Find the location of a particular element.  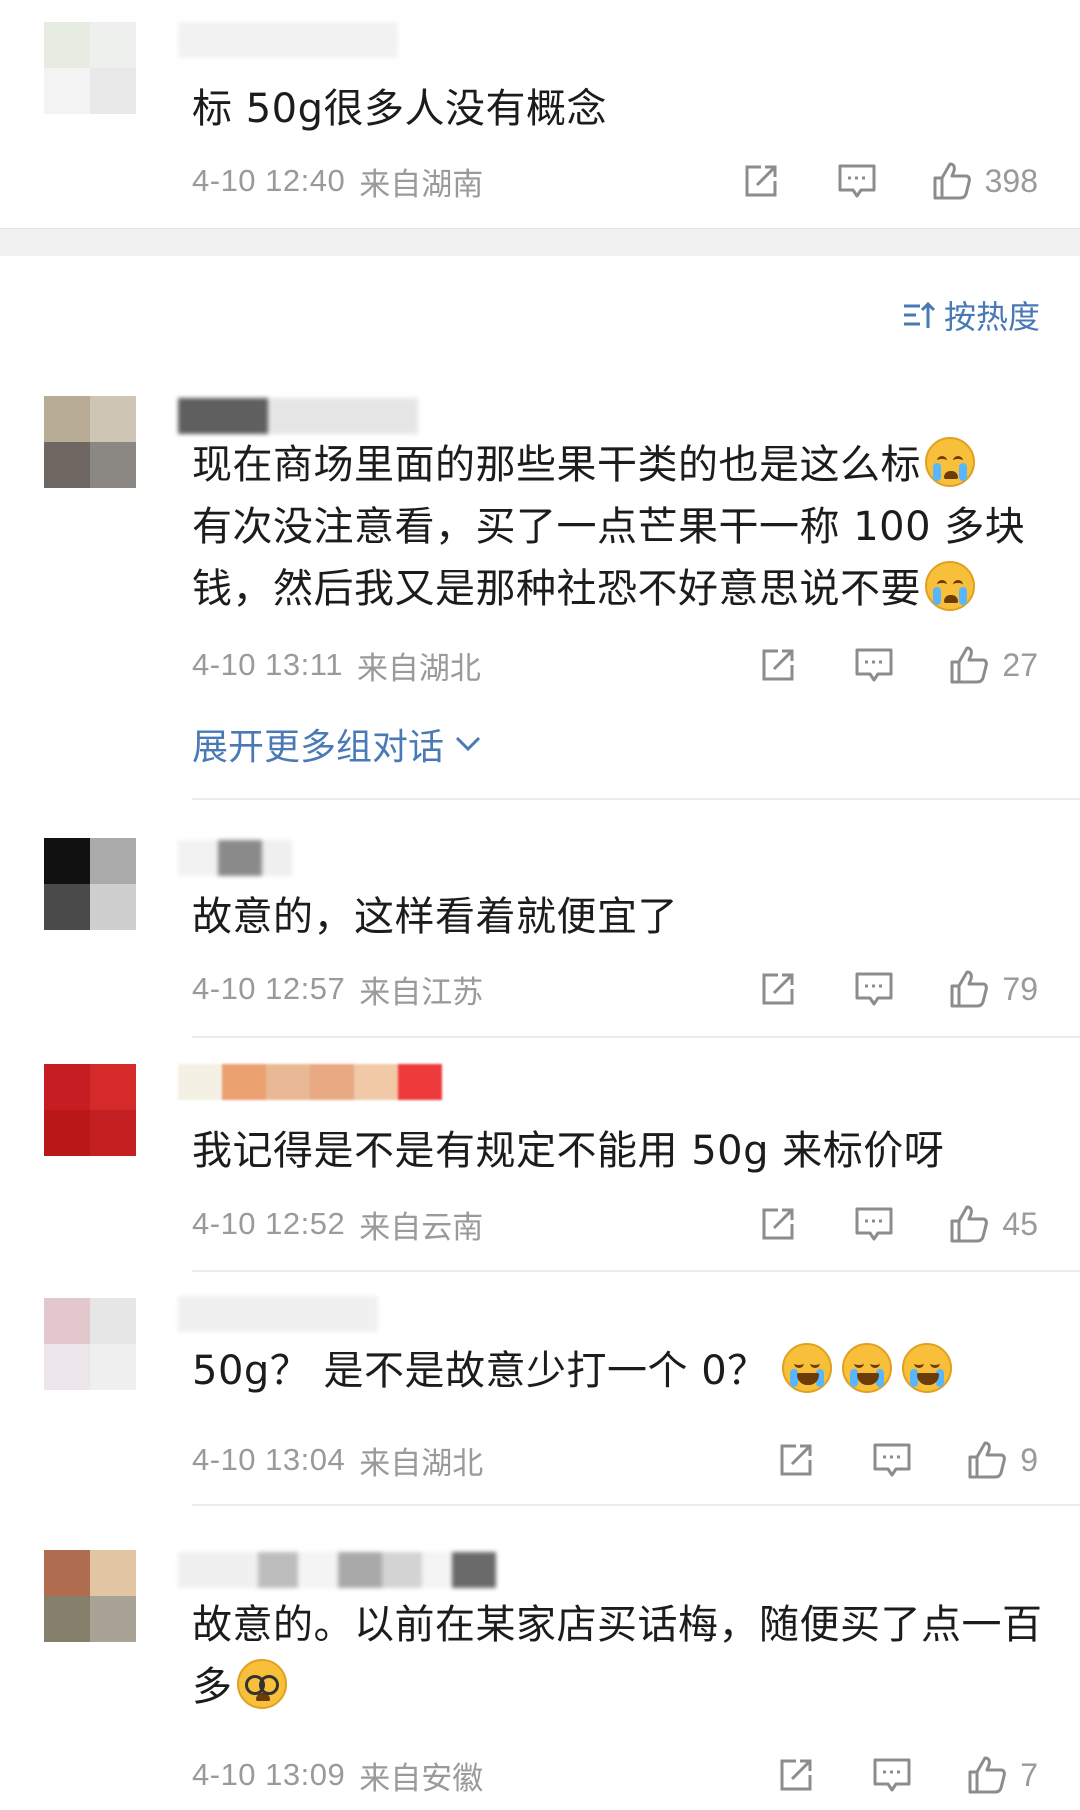

comment-actions: 45 is located at coordinates (897, 1224).